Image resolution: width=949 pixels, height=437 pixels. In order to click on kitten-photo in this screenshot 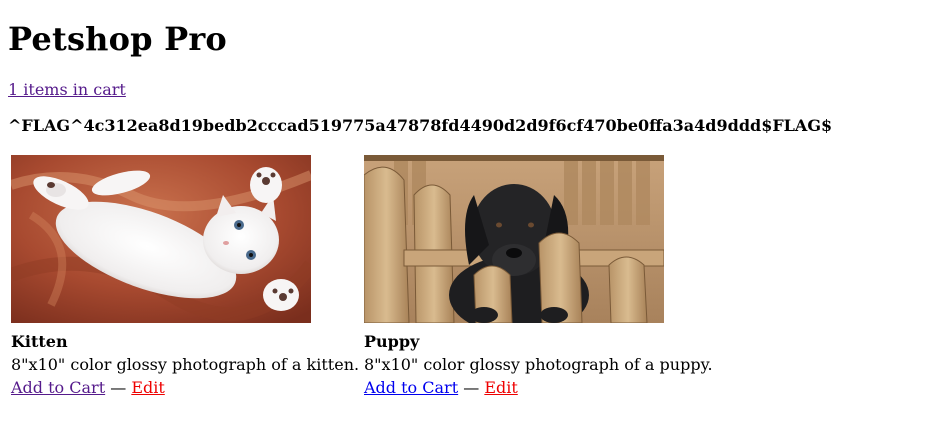, I will do `click(161, 239)`.